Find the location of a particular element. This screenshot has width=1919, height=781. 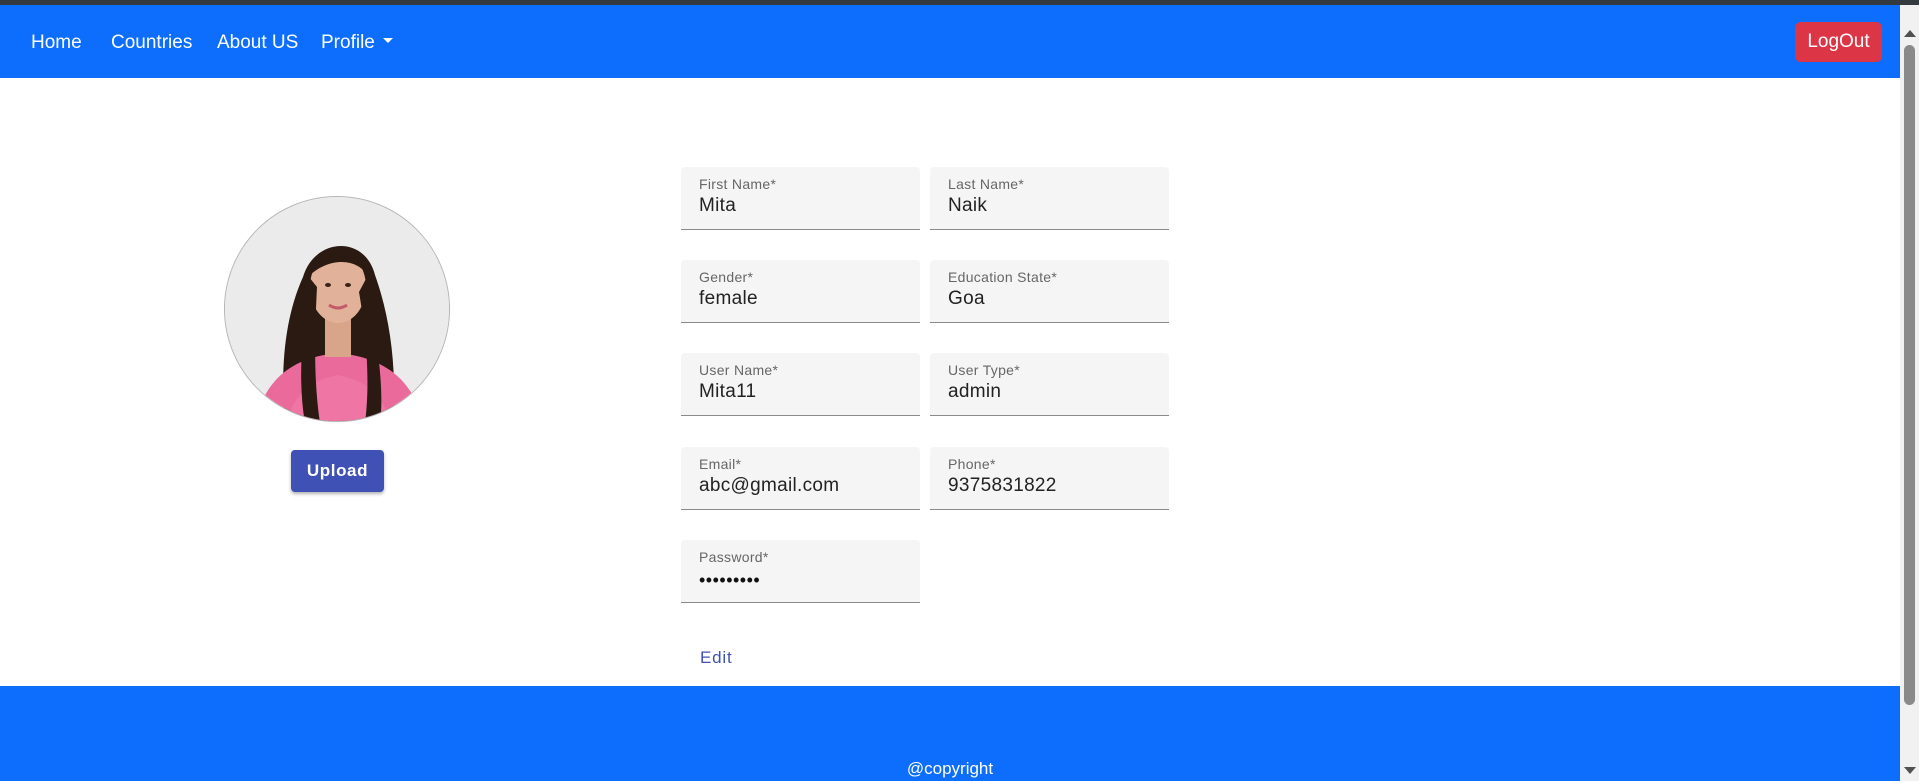

first-name-field: First Name* Mita is located at coordinates (800, 198).